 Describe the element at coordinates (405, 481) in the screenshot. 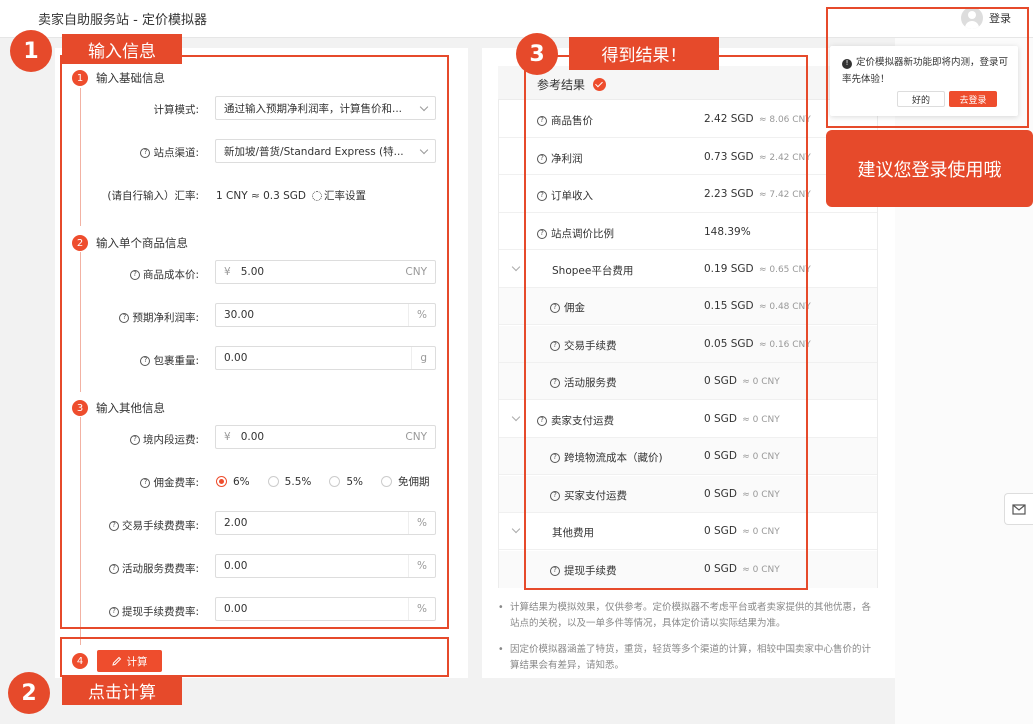

I see `commission-option-free: 免佣期` at that location.